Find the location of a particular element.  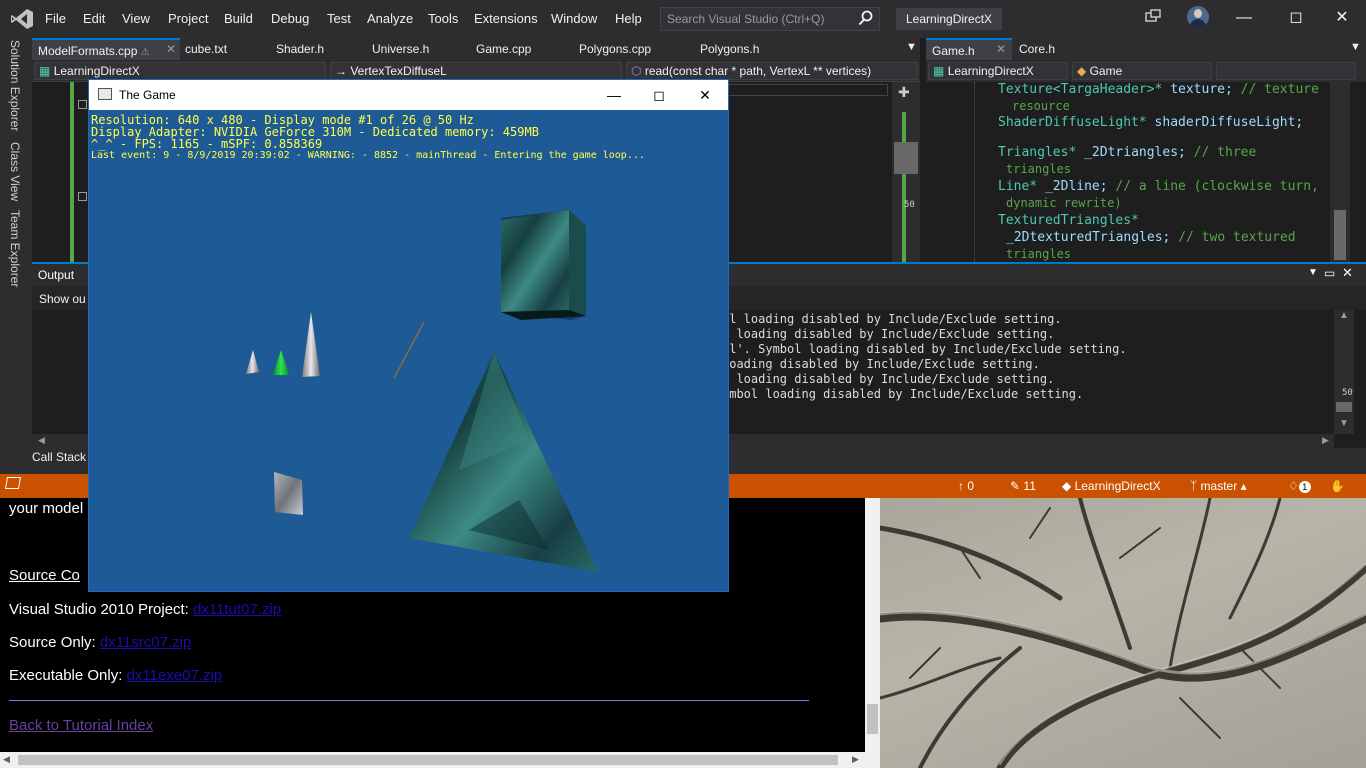

code-comment: // two textured is located at coordinates (1233, 237).